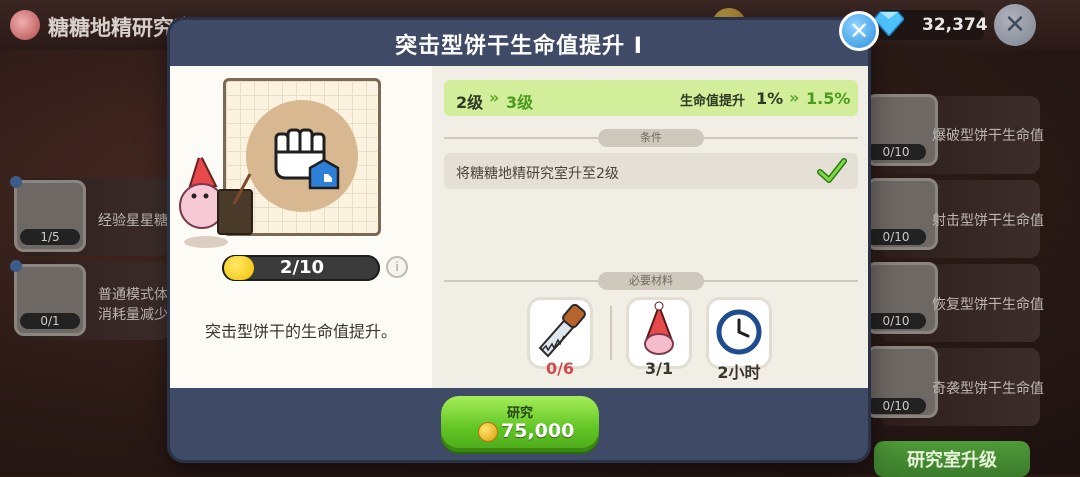 This screenshot has height=477, width=1080. What do you see at coordinates (988, 221) in the screenshot?
I see `card-label: 射击型饼干生命值` at bounding box center [988, 221].